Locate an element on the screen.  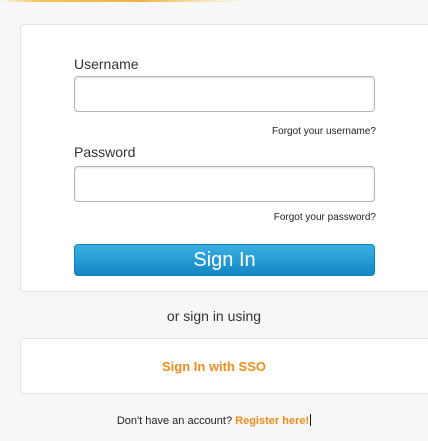
sso-sign-in-link: Sign In with SSO is located at coordinates (214, 366).